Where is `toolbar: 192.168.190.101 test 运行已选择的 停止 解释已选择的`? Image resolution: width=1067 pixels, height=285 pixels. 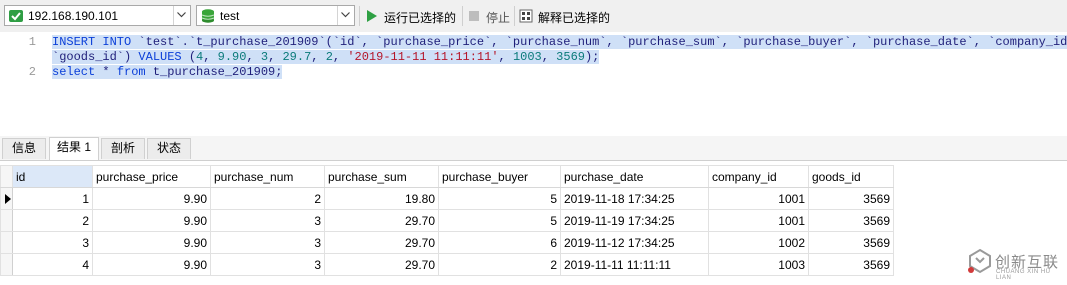
toolbar: 192.168.190.101 test 运行已选择的 停止 解释已选择的 is located at coordinates (533, 16).